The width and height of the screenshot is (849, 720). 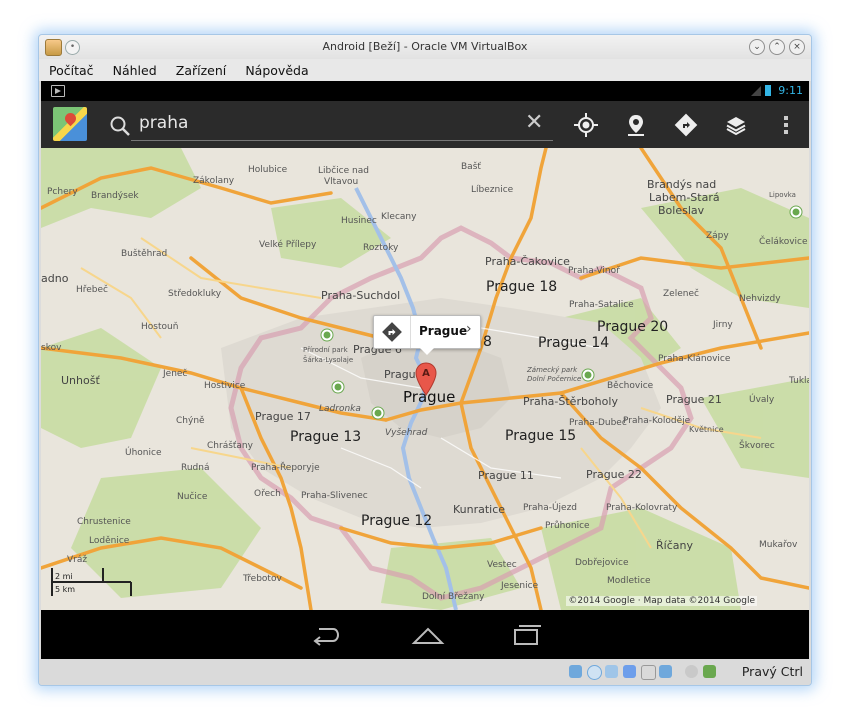 What do you see at coordinates (109, 541) in the screenshot?
I see `map-label: Loděnice` at bounding box center [109, 541].